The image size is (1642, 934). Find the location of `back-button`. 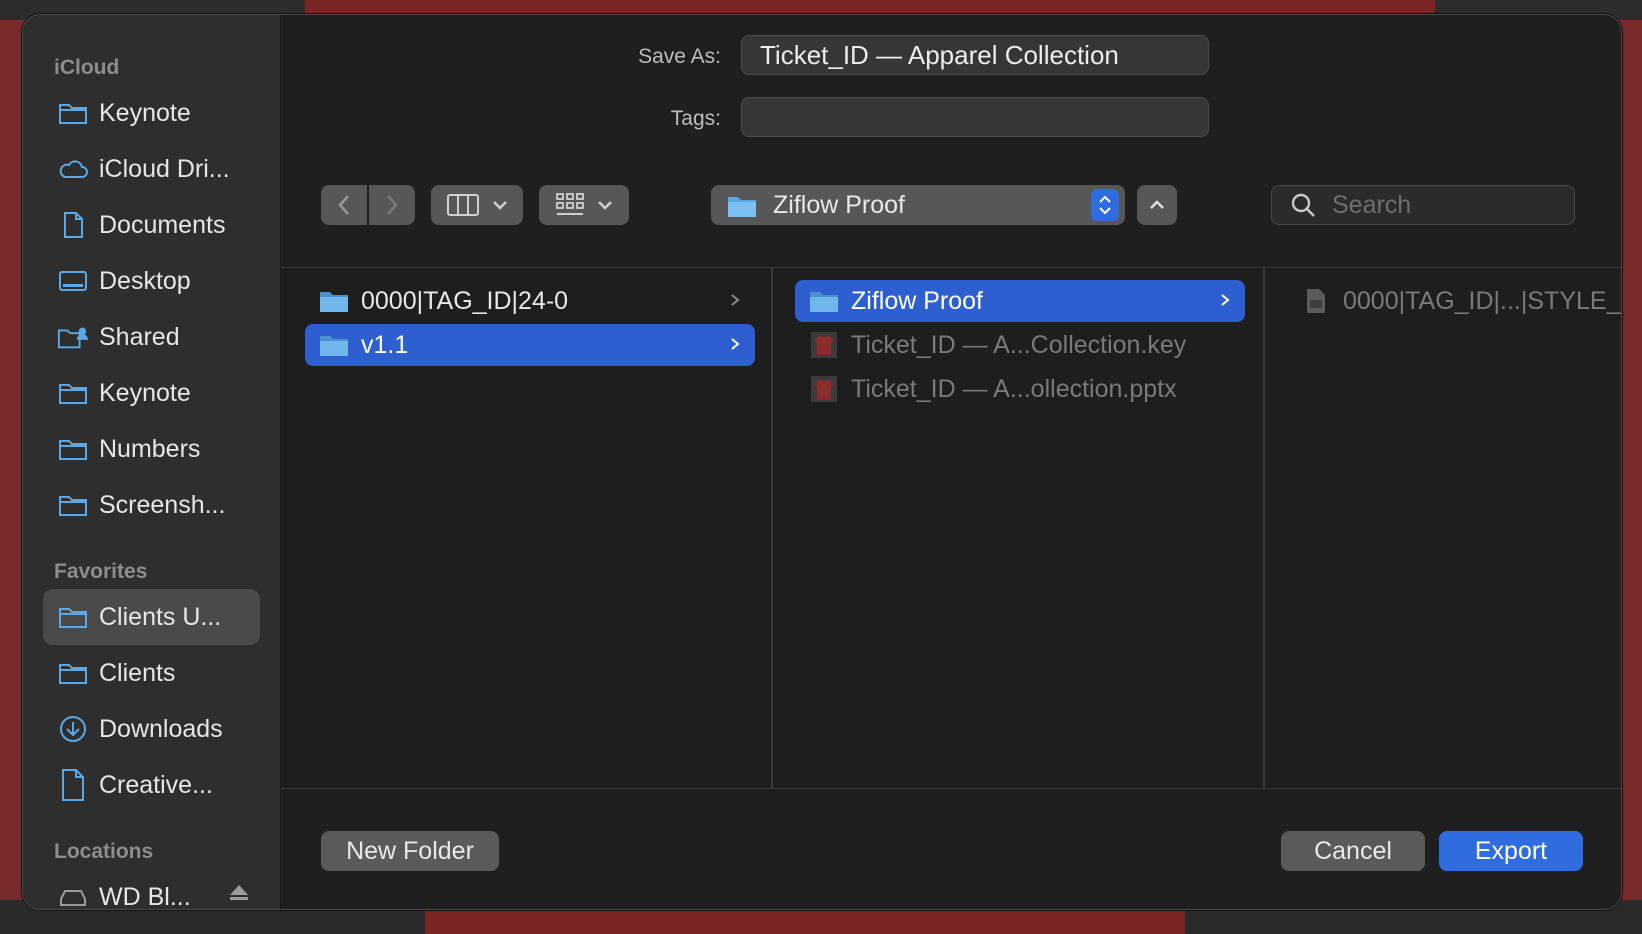

back-button is located at coordinates (344, 205).